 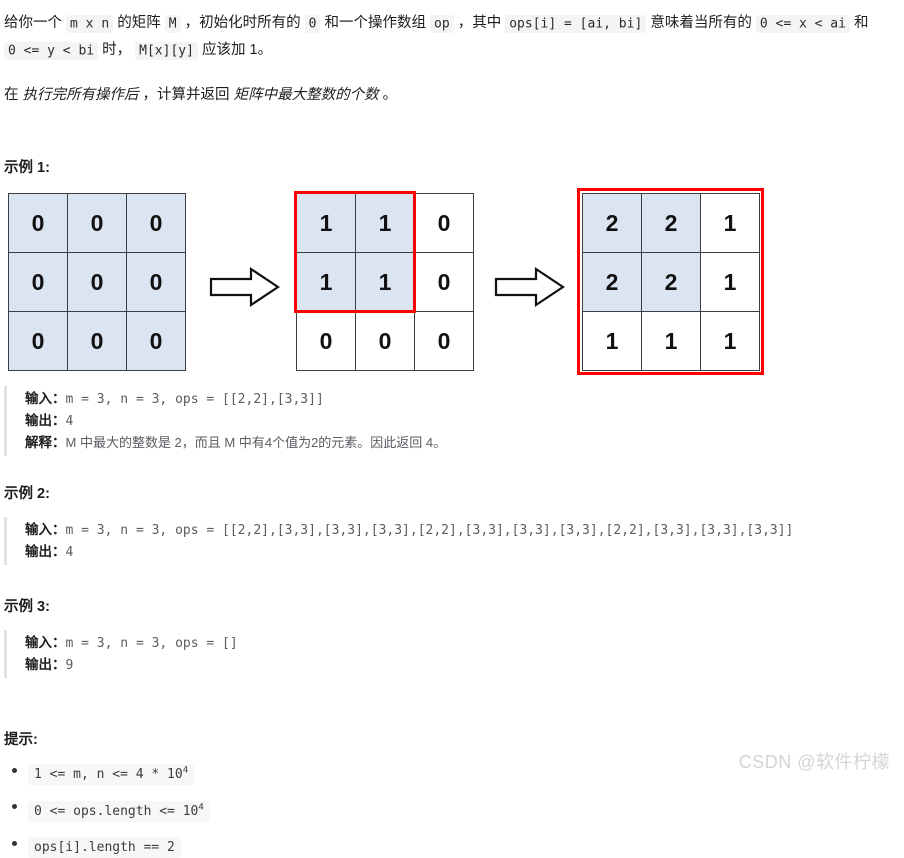 What do you see at coordinates (388, 95) in the screenshot?
I see `desc-text: 。` at bounding box center [388, 95].